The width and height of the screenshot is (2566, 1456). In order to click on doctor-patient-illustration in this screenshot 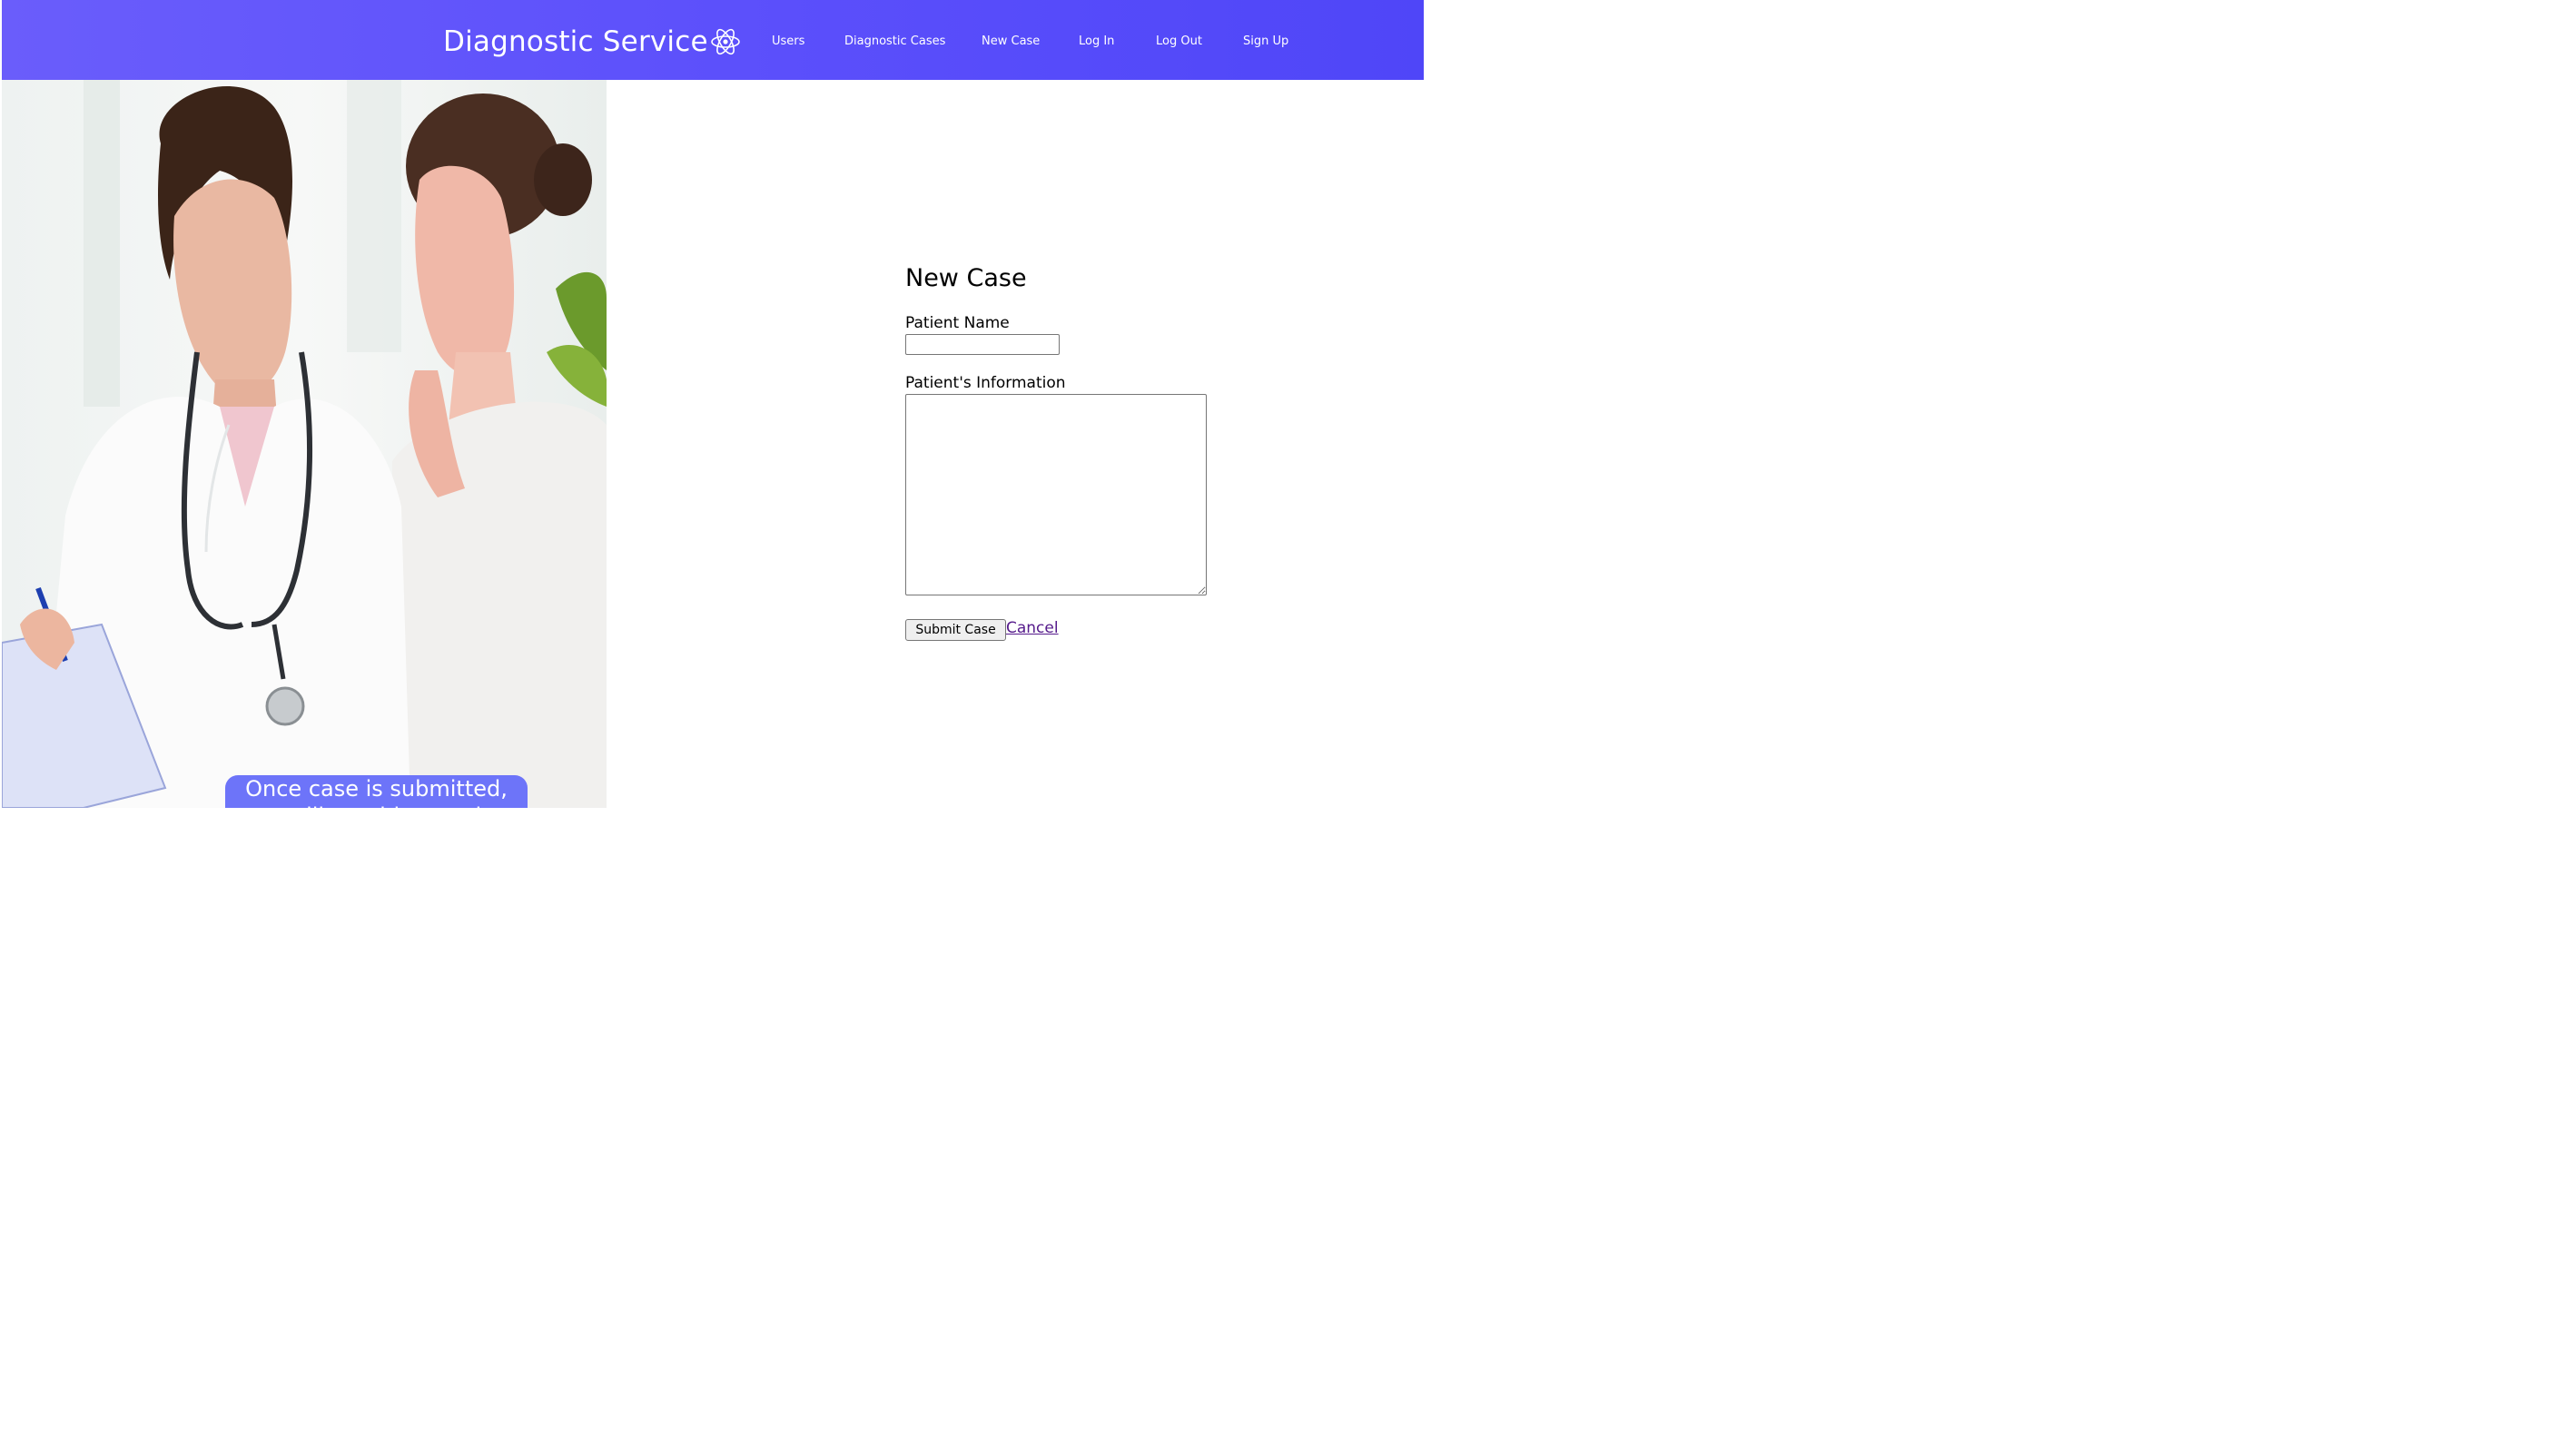, I will do `click(304, 444)`.